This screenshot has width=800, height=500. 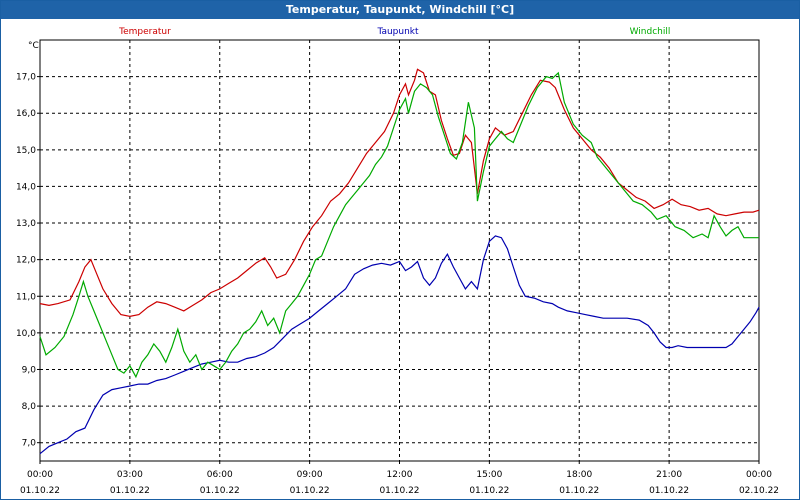 What do you see at coordinates (669, 475) in the screenshot?
I see `x-tick-time: 21:00` at bounding box center [669, 475].